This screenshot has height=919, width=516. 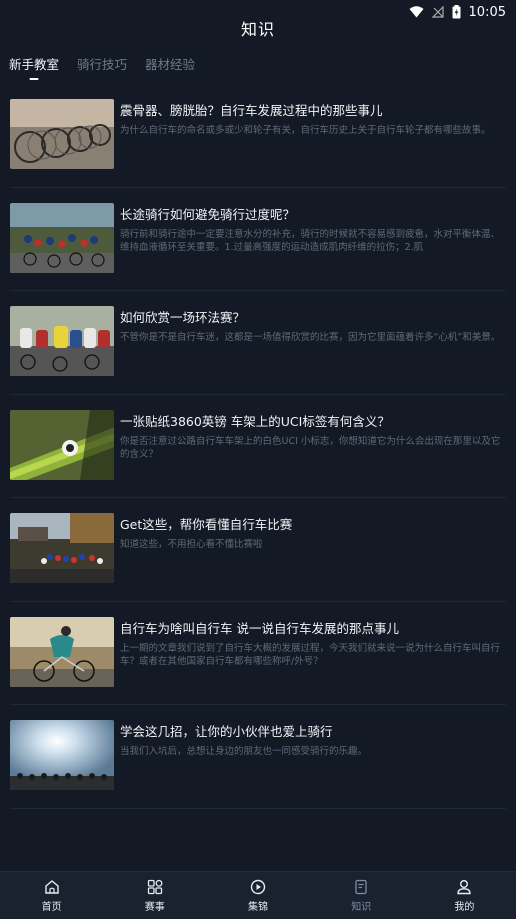 What do you see at coordinates (226, 731) in the screenshot?
I see `article-title: 学会这几招，让你的小伙伴也爱上骑行` at bounding box center [226, 731].